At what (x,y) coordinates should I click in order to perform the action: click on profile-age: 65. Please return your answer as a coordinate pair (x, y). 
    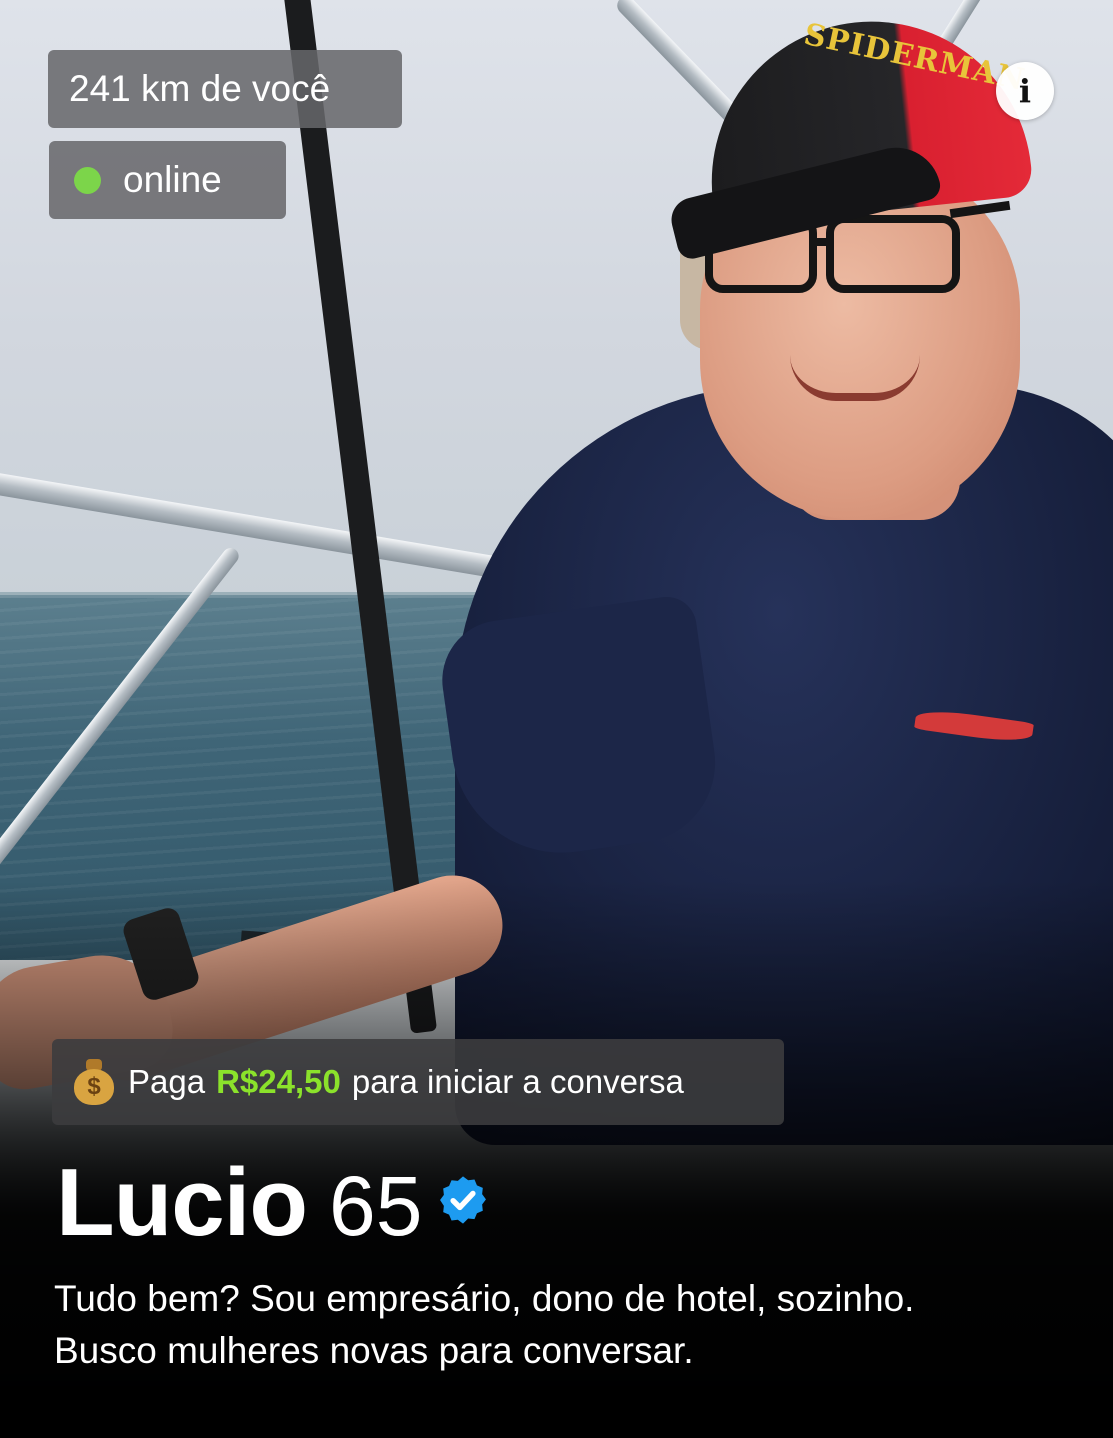
    Looking at the image, I should click on (375, 1206).